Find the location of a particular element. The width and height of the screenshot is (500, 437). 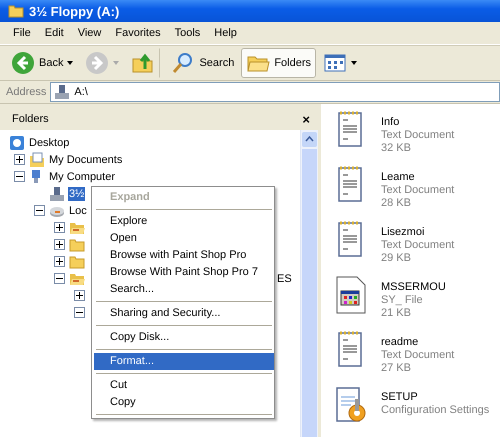

file-size: 28 KB is located at coordinates (396, 203).